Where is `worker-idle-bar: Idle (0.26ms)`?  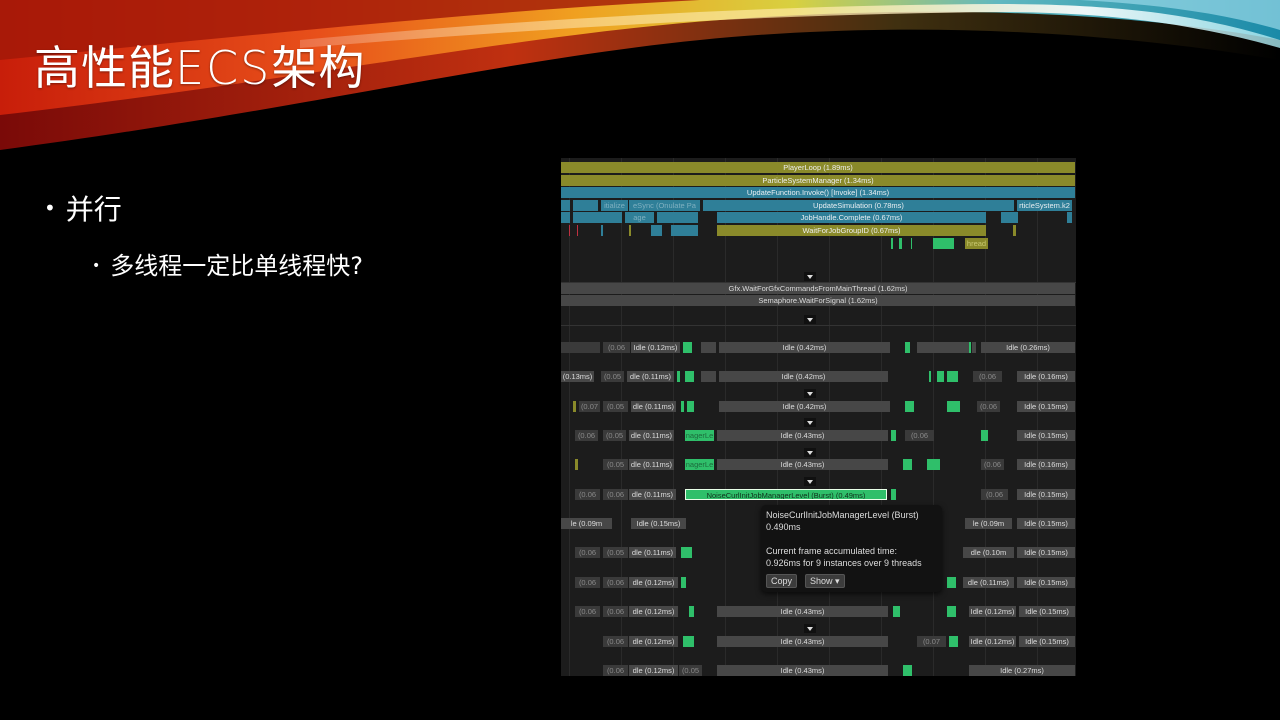 worker-idle-bar: Idle (0.26ms) is located at coordinates (1028, 347).